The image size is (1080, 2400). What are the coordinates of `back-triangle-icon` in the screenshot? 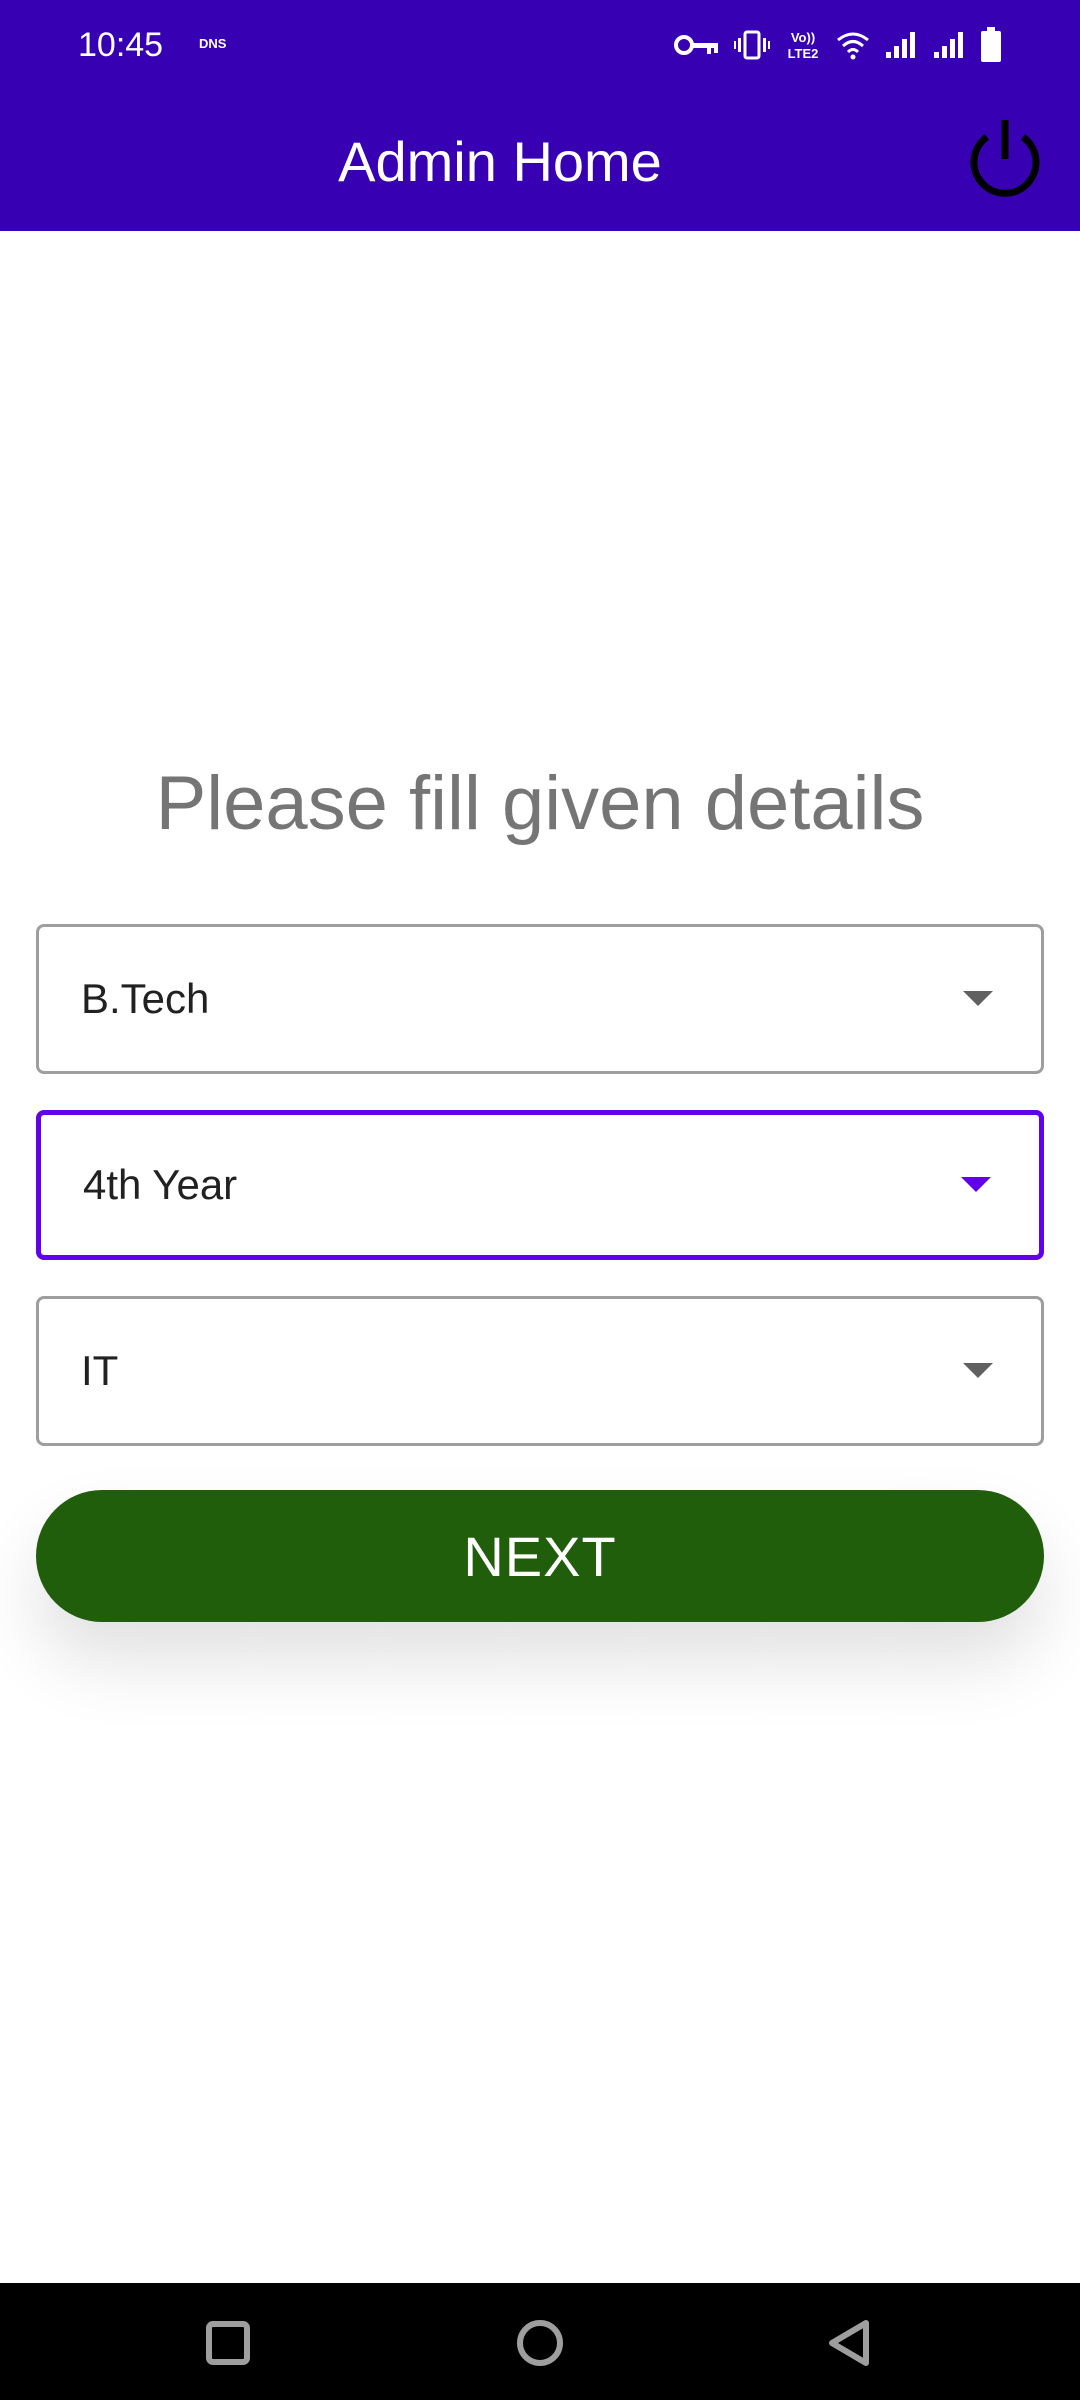 It's located at (850, 2343).